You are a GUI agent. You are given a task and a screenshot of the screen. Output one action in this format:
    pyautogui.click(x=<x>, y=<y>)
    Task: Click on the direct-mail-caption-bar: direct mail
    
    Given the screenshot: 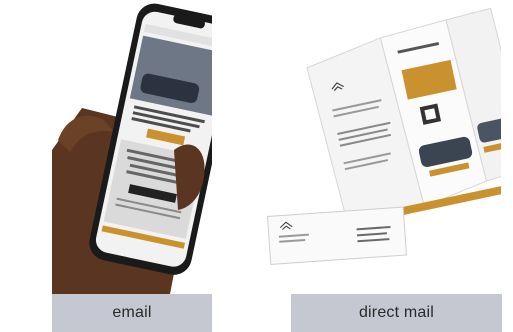 What is the action you would take?
    pyautogui.click(x=396, y=313)
    